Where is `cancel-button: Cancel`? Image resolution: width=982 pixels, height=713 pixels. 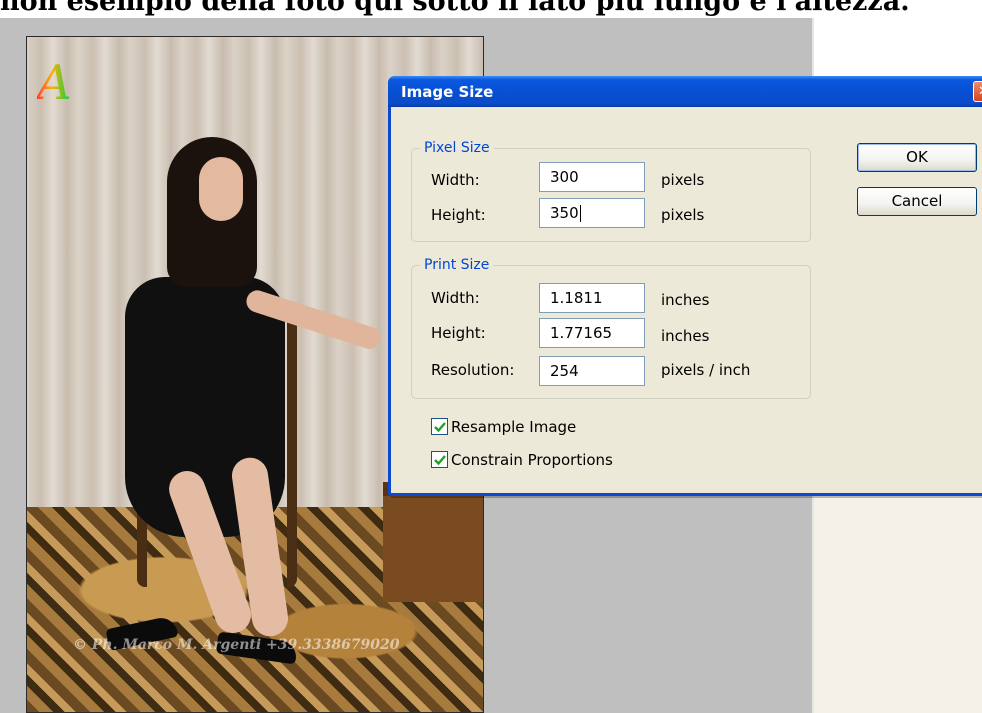
cancel-button: Cancel is located at coordinates (917, 201).